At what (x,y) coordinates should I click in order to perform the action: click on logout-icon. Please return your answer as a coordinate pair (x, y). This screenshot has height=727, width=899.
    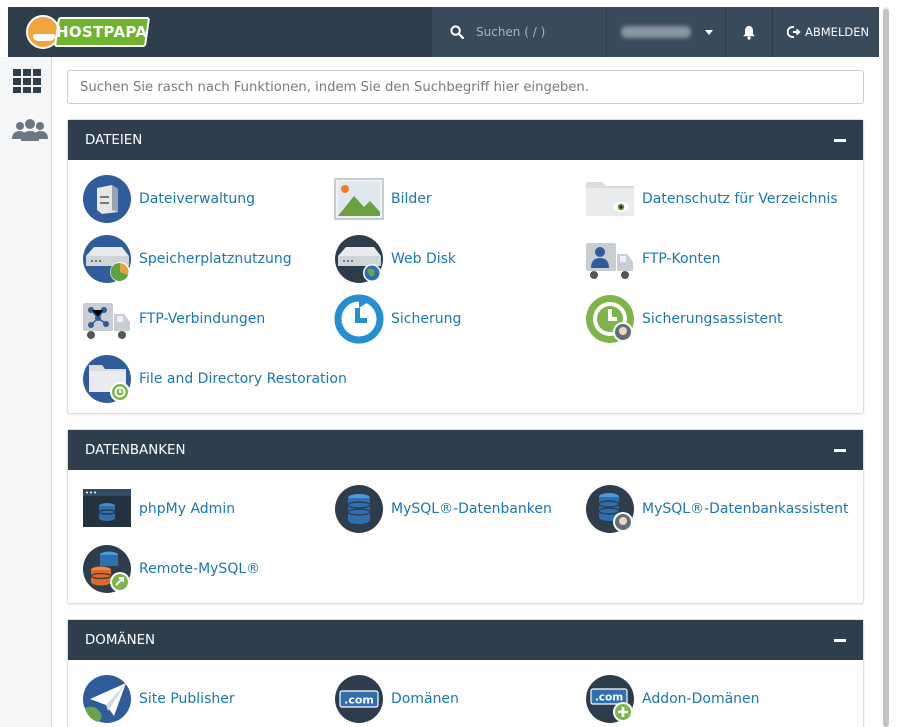
    Looking at the image, I should click on (794, 32).